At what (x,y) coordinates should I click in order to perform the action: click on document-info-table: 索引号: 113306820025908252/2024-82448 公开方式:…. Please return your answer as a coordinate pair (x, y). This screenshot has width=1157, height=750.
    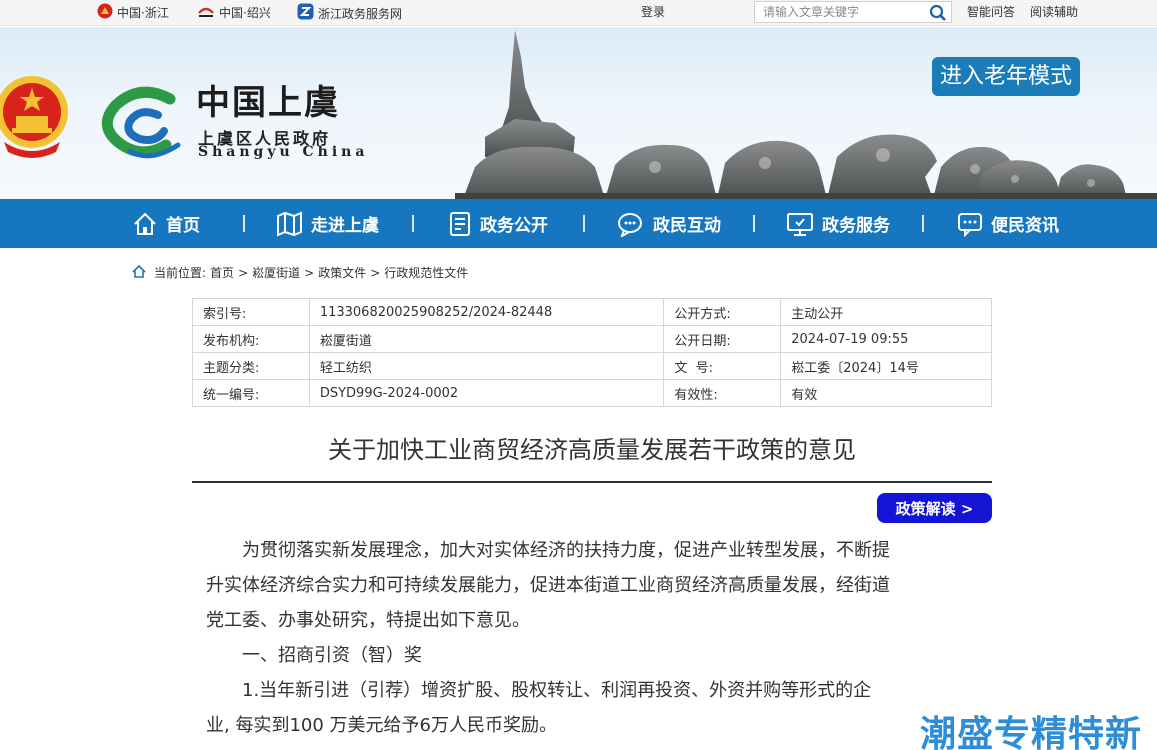
    Looking at the image, I should click on (592, 352).